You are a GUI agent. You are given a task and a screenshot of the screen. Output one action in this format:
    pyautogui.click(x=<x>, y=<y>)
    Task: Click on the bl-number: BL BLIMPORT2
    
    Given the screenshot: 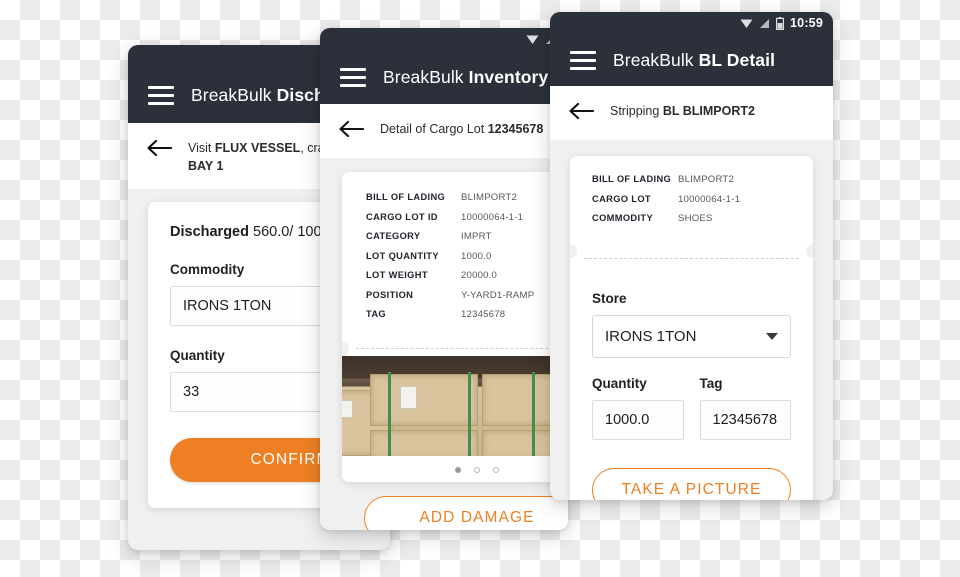 What is the action you would take?
    pyautogui.click(x=708, y=111)
    